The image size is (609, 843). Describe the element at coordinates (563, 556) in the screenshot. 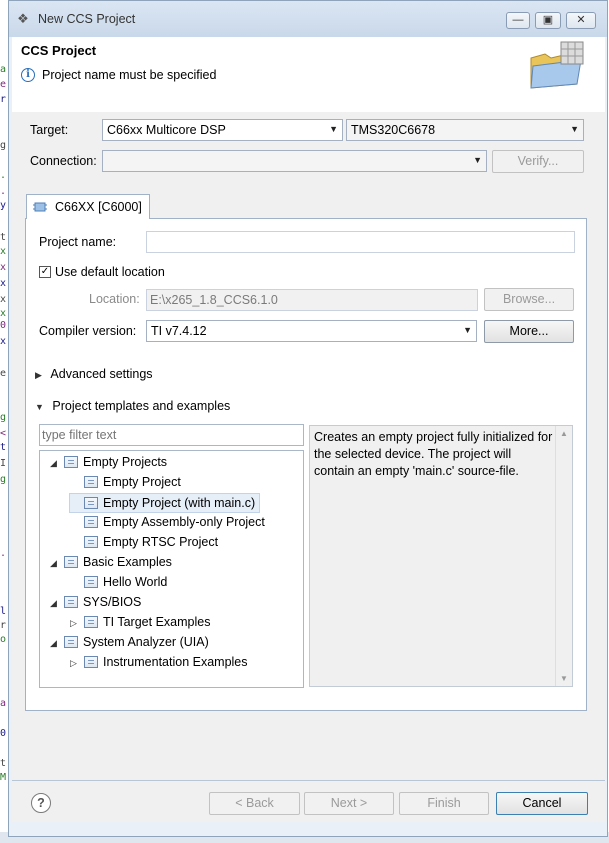

I see `description-scrollbar: ▲ ▼` at that location.